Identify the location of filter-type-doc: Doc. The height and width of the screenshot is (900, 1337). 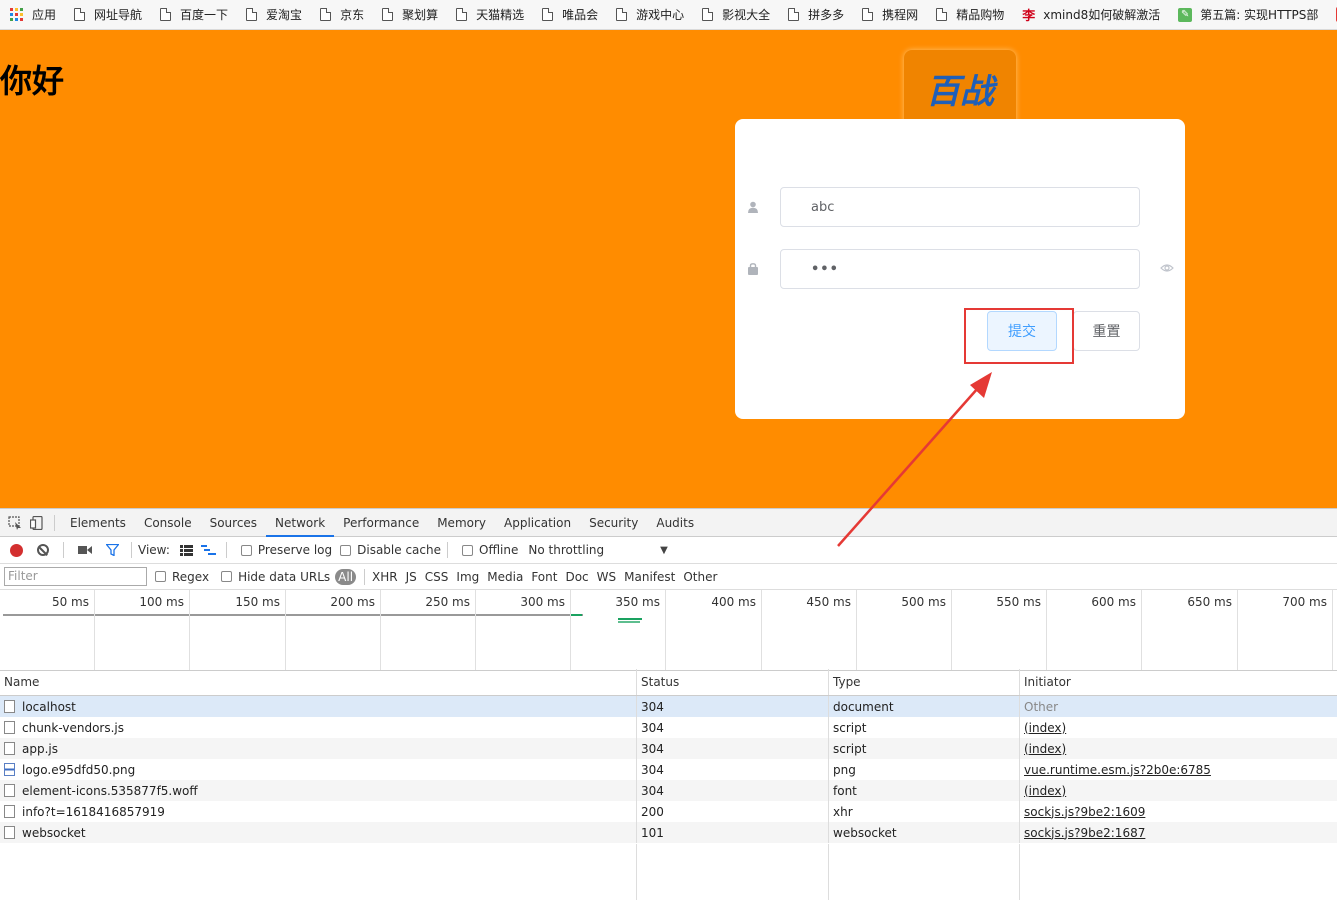
(576, 577).